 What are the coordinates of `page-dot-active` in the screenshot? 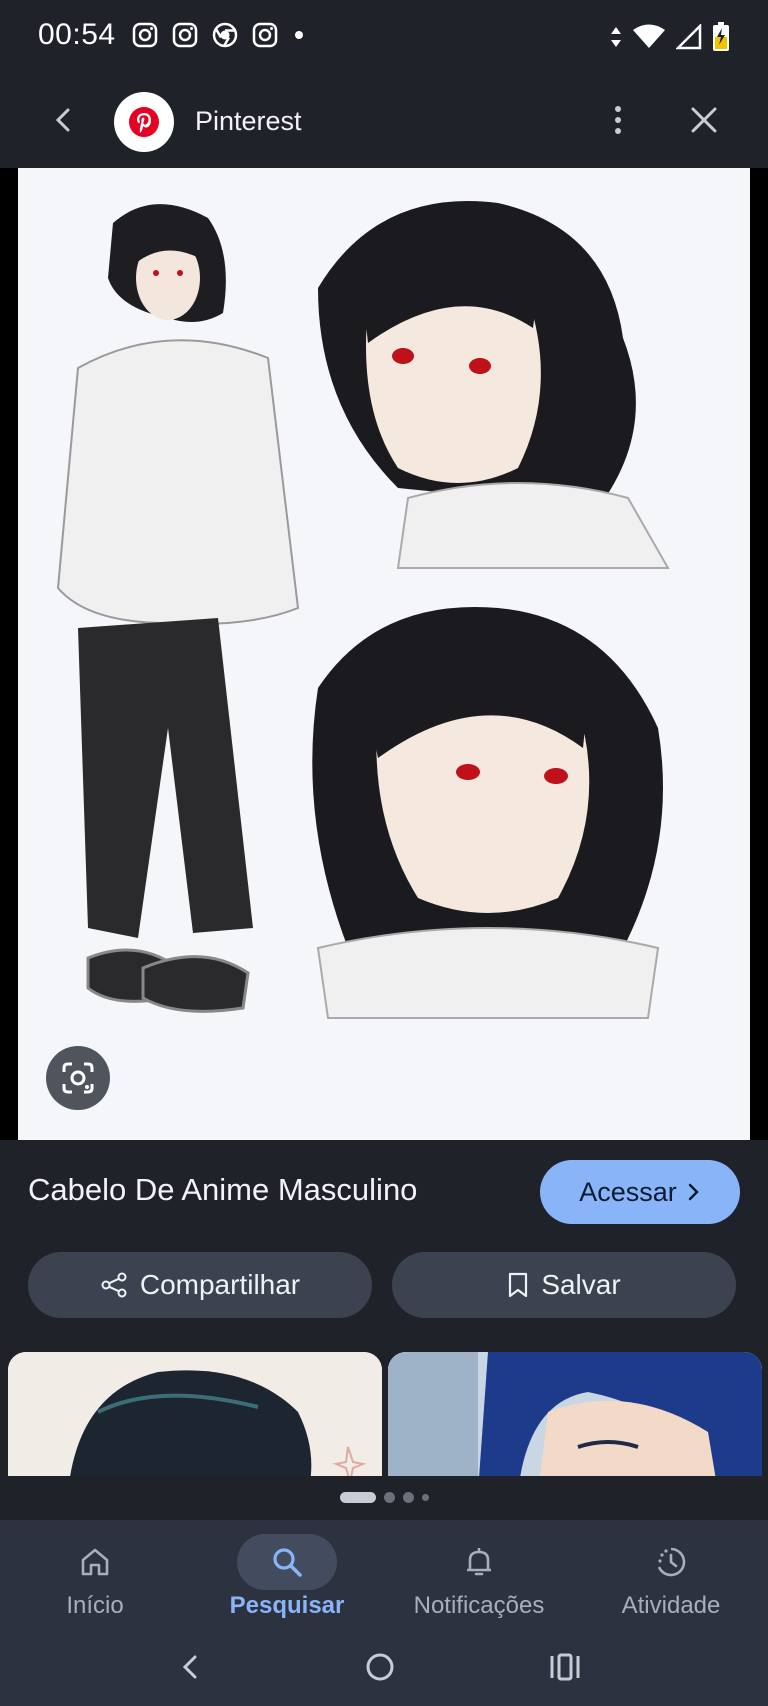 It's located at (358, 1497).